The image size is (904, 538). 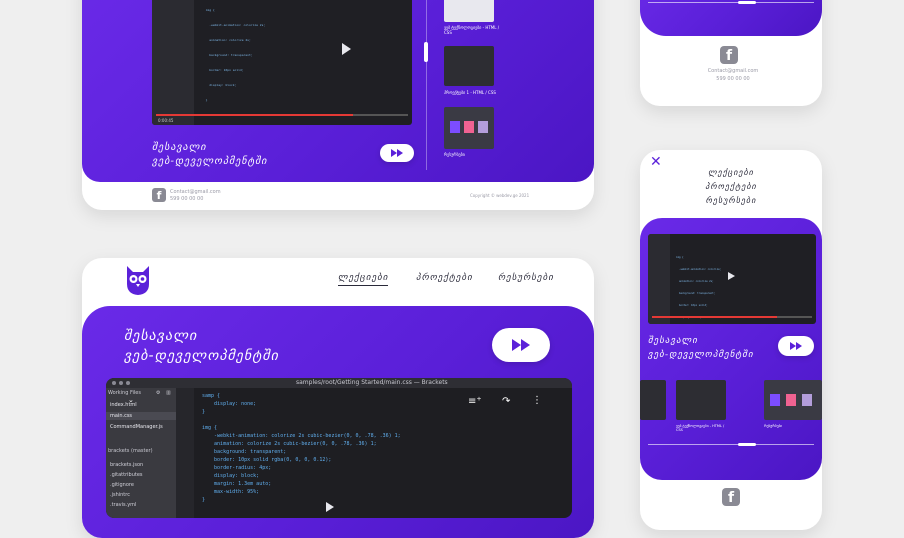 What do you see at coordinates (161, 336) in the screenshot?
I see `hero-title-line1: შესავალი` at bounding box center [161, 336].